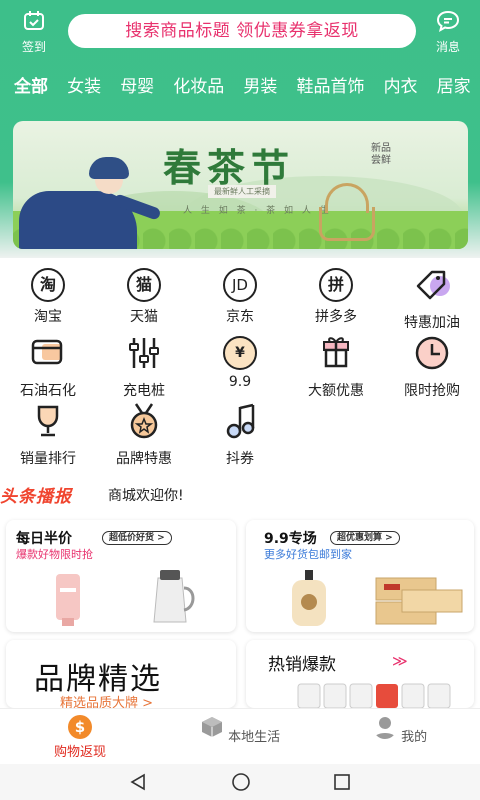 This screenshot has width=480, height=800. I want to click on cube-icon, so click(211, 727).